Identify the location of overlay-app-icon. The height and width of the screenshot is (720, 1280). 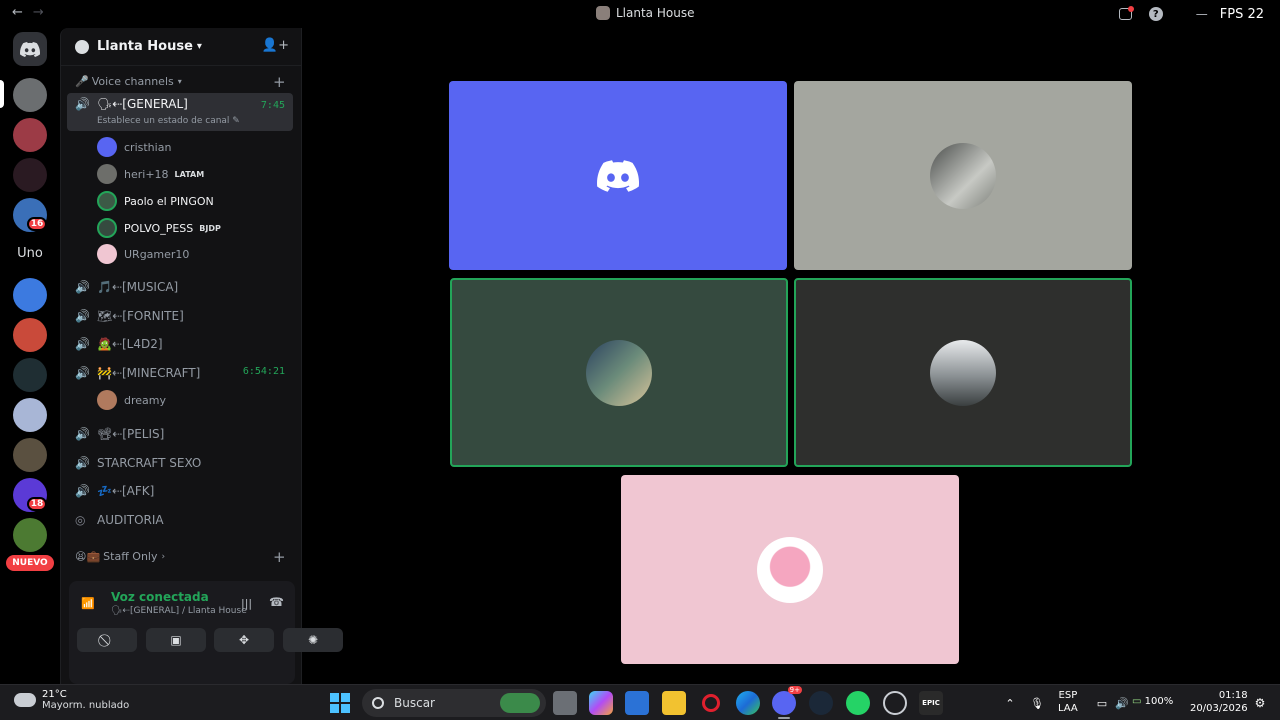
(895, 703).